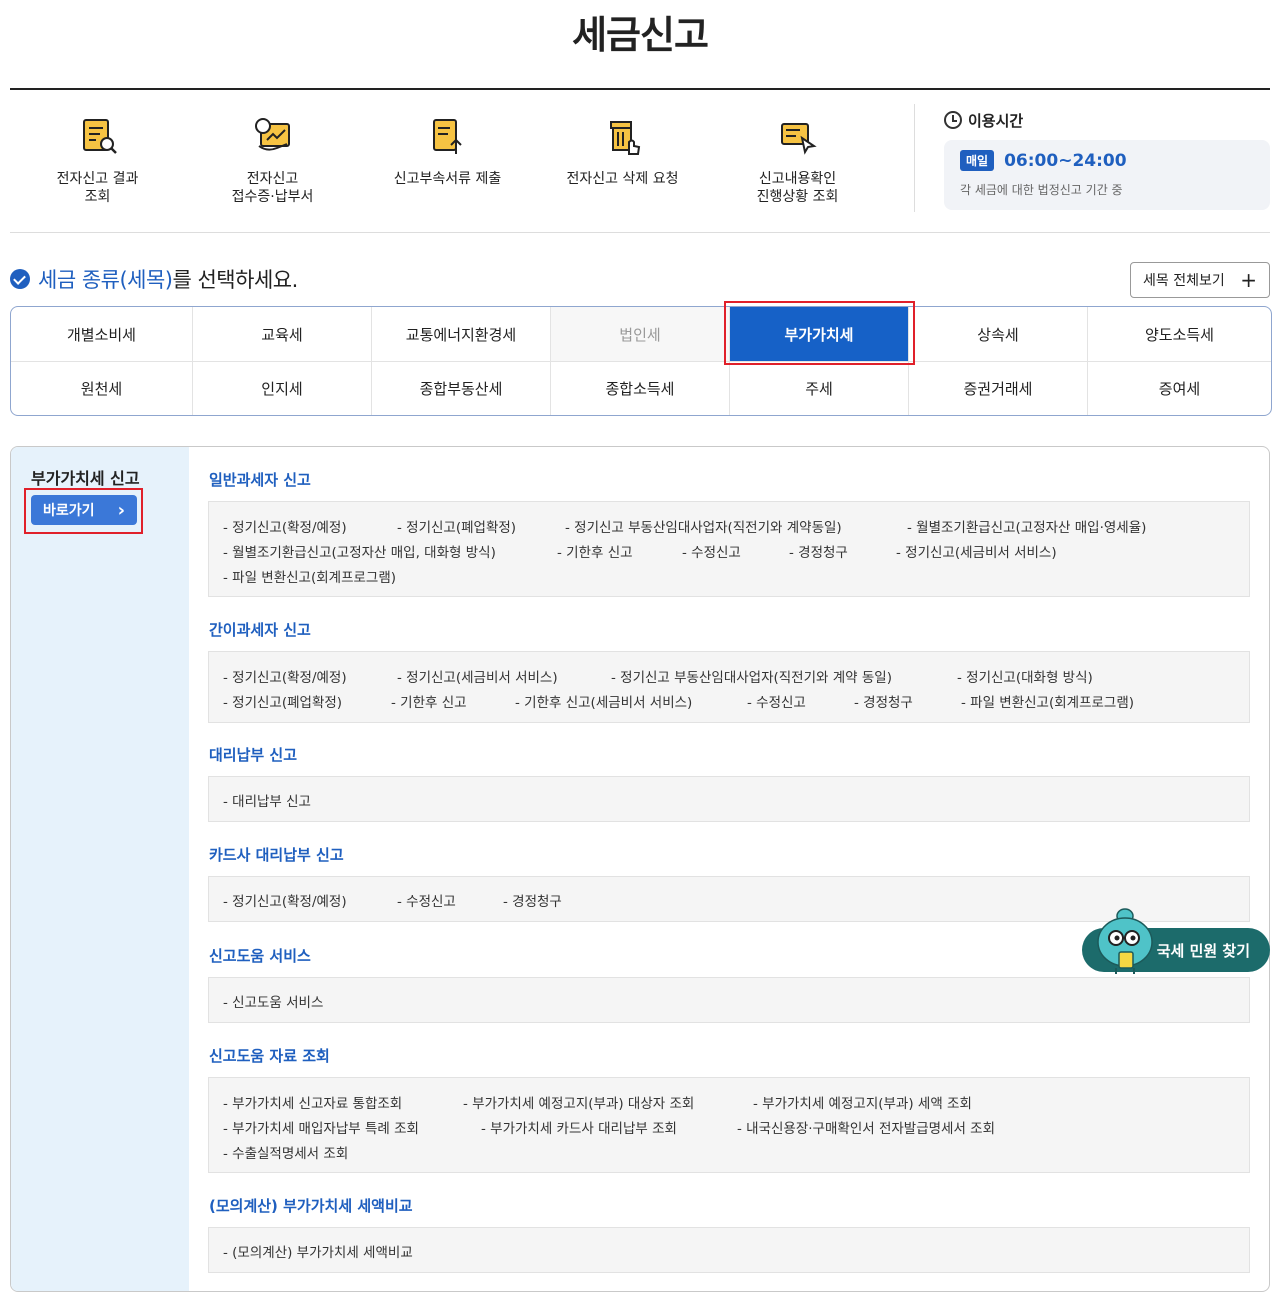 The width and height of the screenshot is (1280, 1299). What do you see at coordinates (235, 280) in the screenshot?
I see `tax-select-heading-text: 를 선택하세요.` at bounding box center [235, 280].